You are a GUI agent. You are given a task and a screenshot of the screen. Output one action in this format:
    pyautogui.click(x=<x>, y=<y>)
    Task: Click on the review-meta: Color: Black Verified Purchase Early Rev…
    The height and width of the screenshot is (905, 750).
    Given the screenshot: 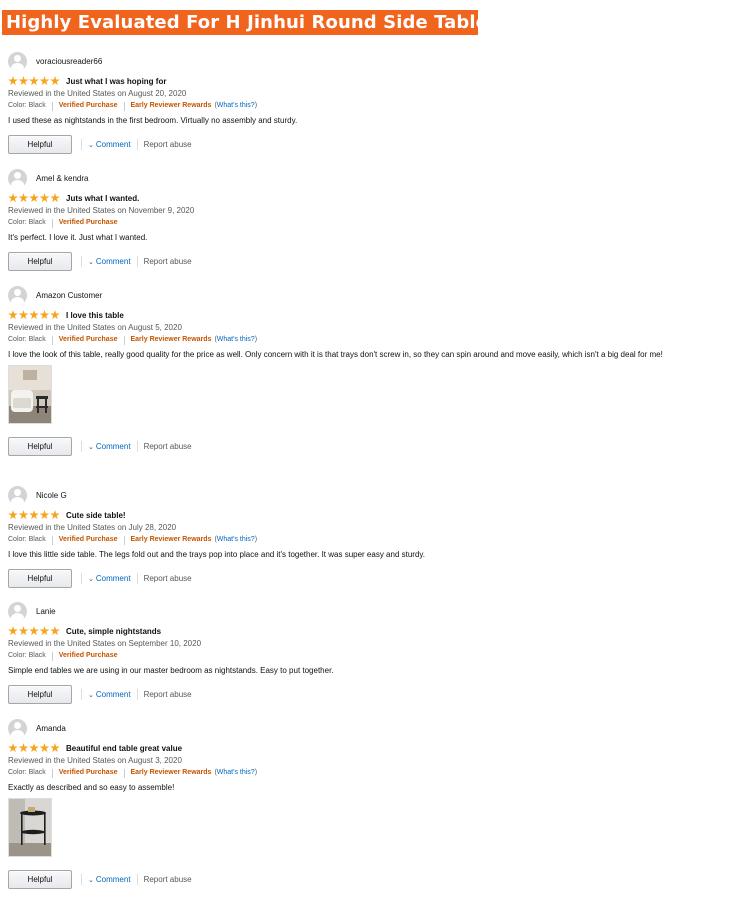 What is the action you would take?
    pyautogui.click(x=353, y=340)
    